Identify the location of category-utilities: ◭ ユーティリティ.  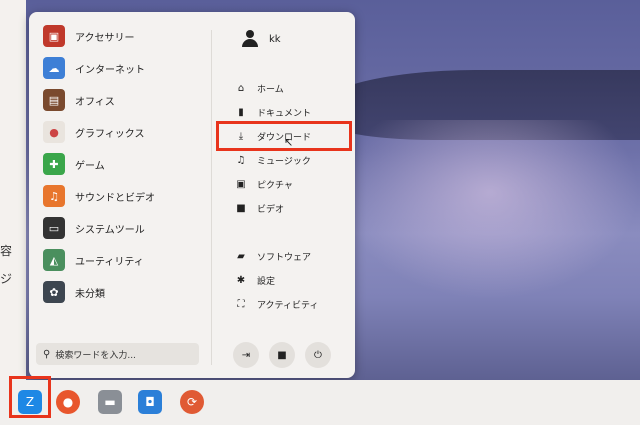
(128, 260).